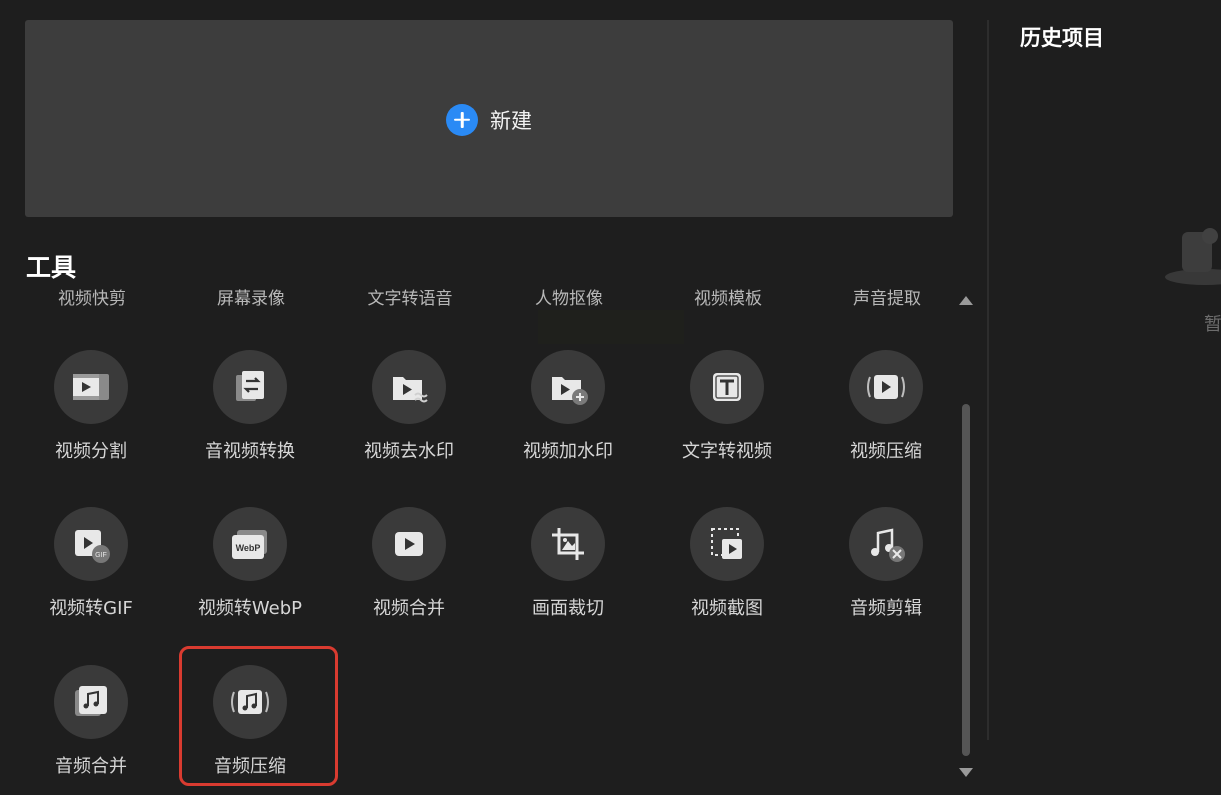 This screenshot has height=795, width=1221. I want to click on scroll-up-arrow-icon, so click(966, 301).